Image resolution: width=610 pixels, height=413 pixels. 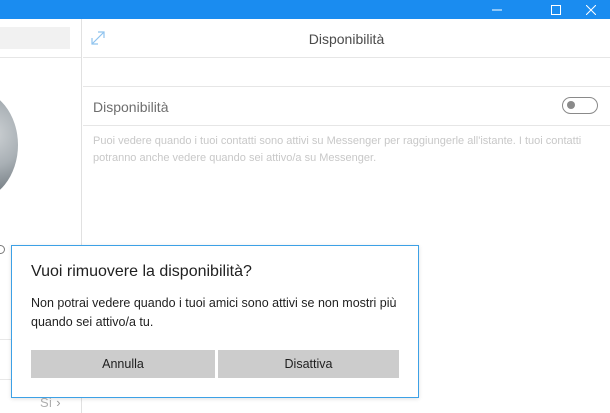 I want to click on close-icon, so click(x=591, y=9).